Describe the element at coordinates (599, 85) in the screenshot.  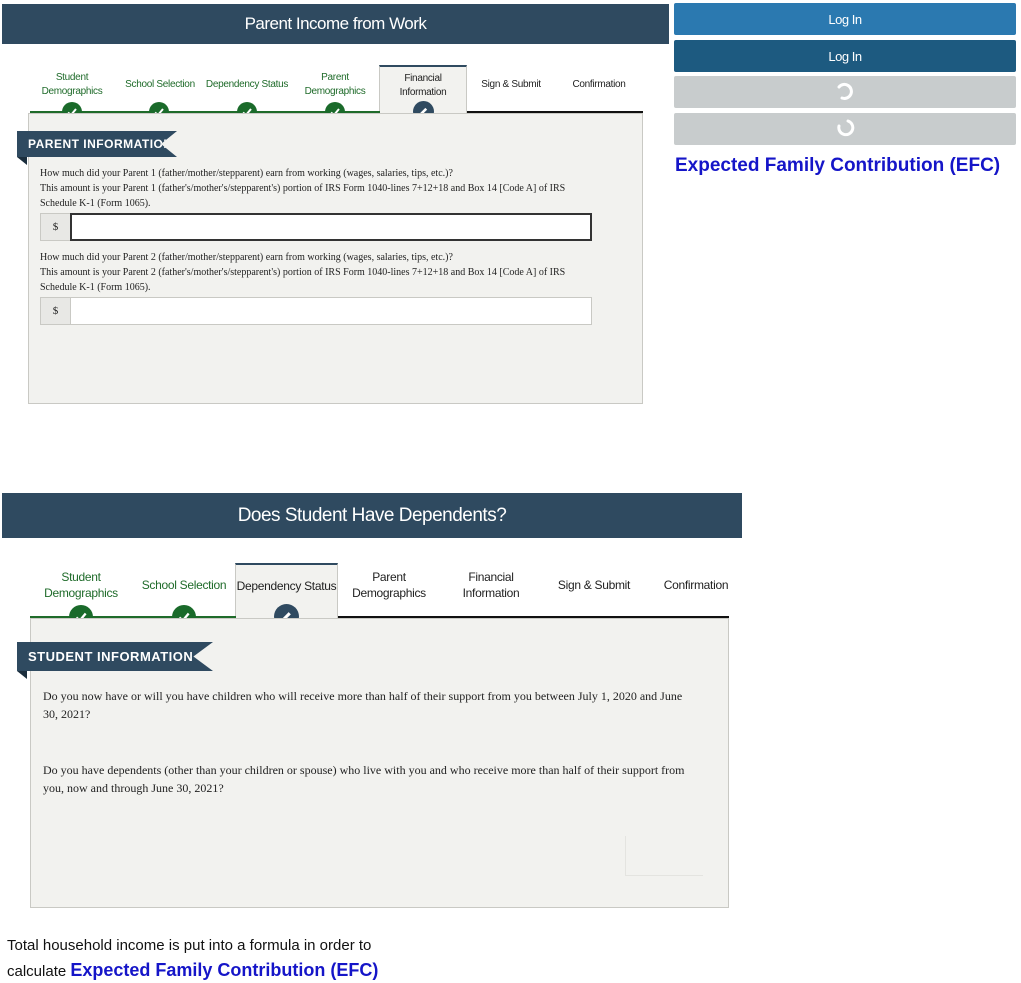
I see `top-step-confirmation: Confirmation` at that location.